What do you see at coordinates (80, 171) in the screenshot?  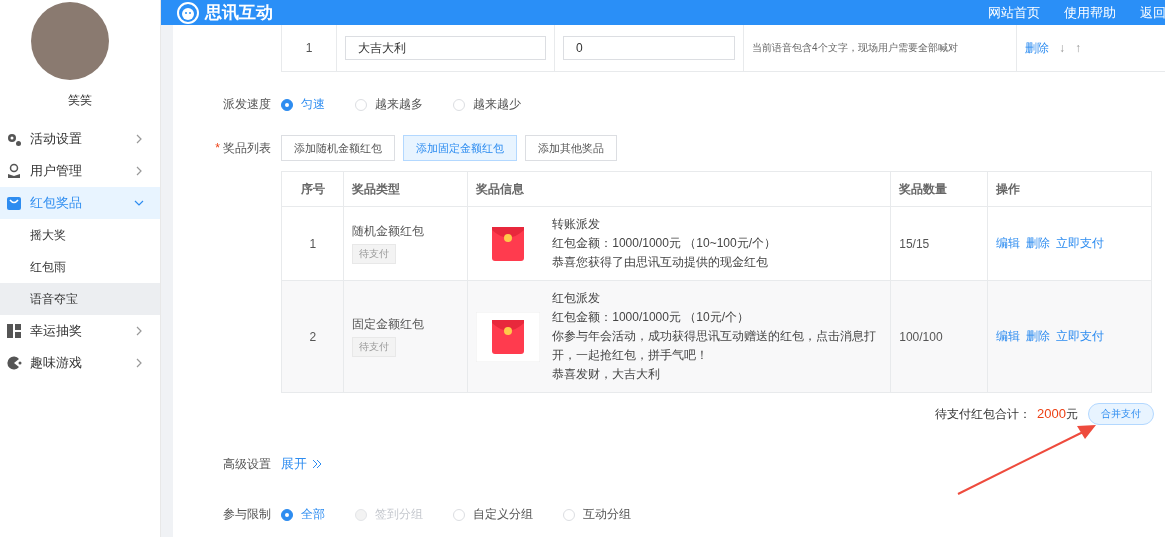 I see `sidebar-item: 用户管理` at bounding box center [80, 171].